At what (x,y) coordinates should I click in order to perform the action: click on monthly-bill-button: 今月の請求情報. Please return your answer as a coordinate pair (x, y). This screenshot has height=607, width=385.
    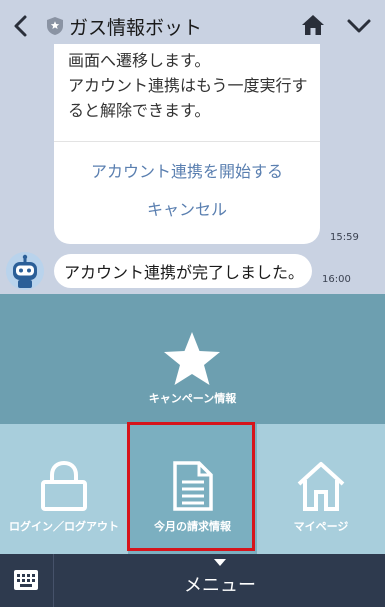
    Looking at the image, I should click on (192, 489).